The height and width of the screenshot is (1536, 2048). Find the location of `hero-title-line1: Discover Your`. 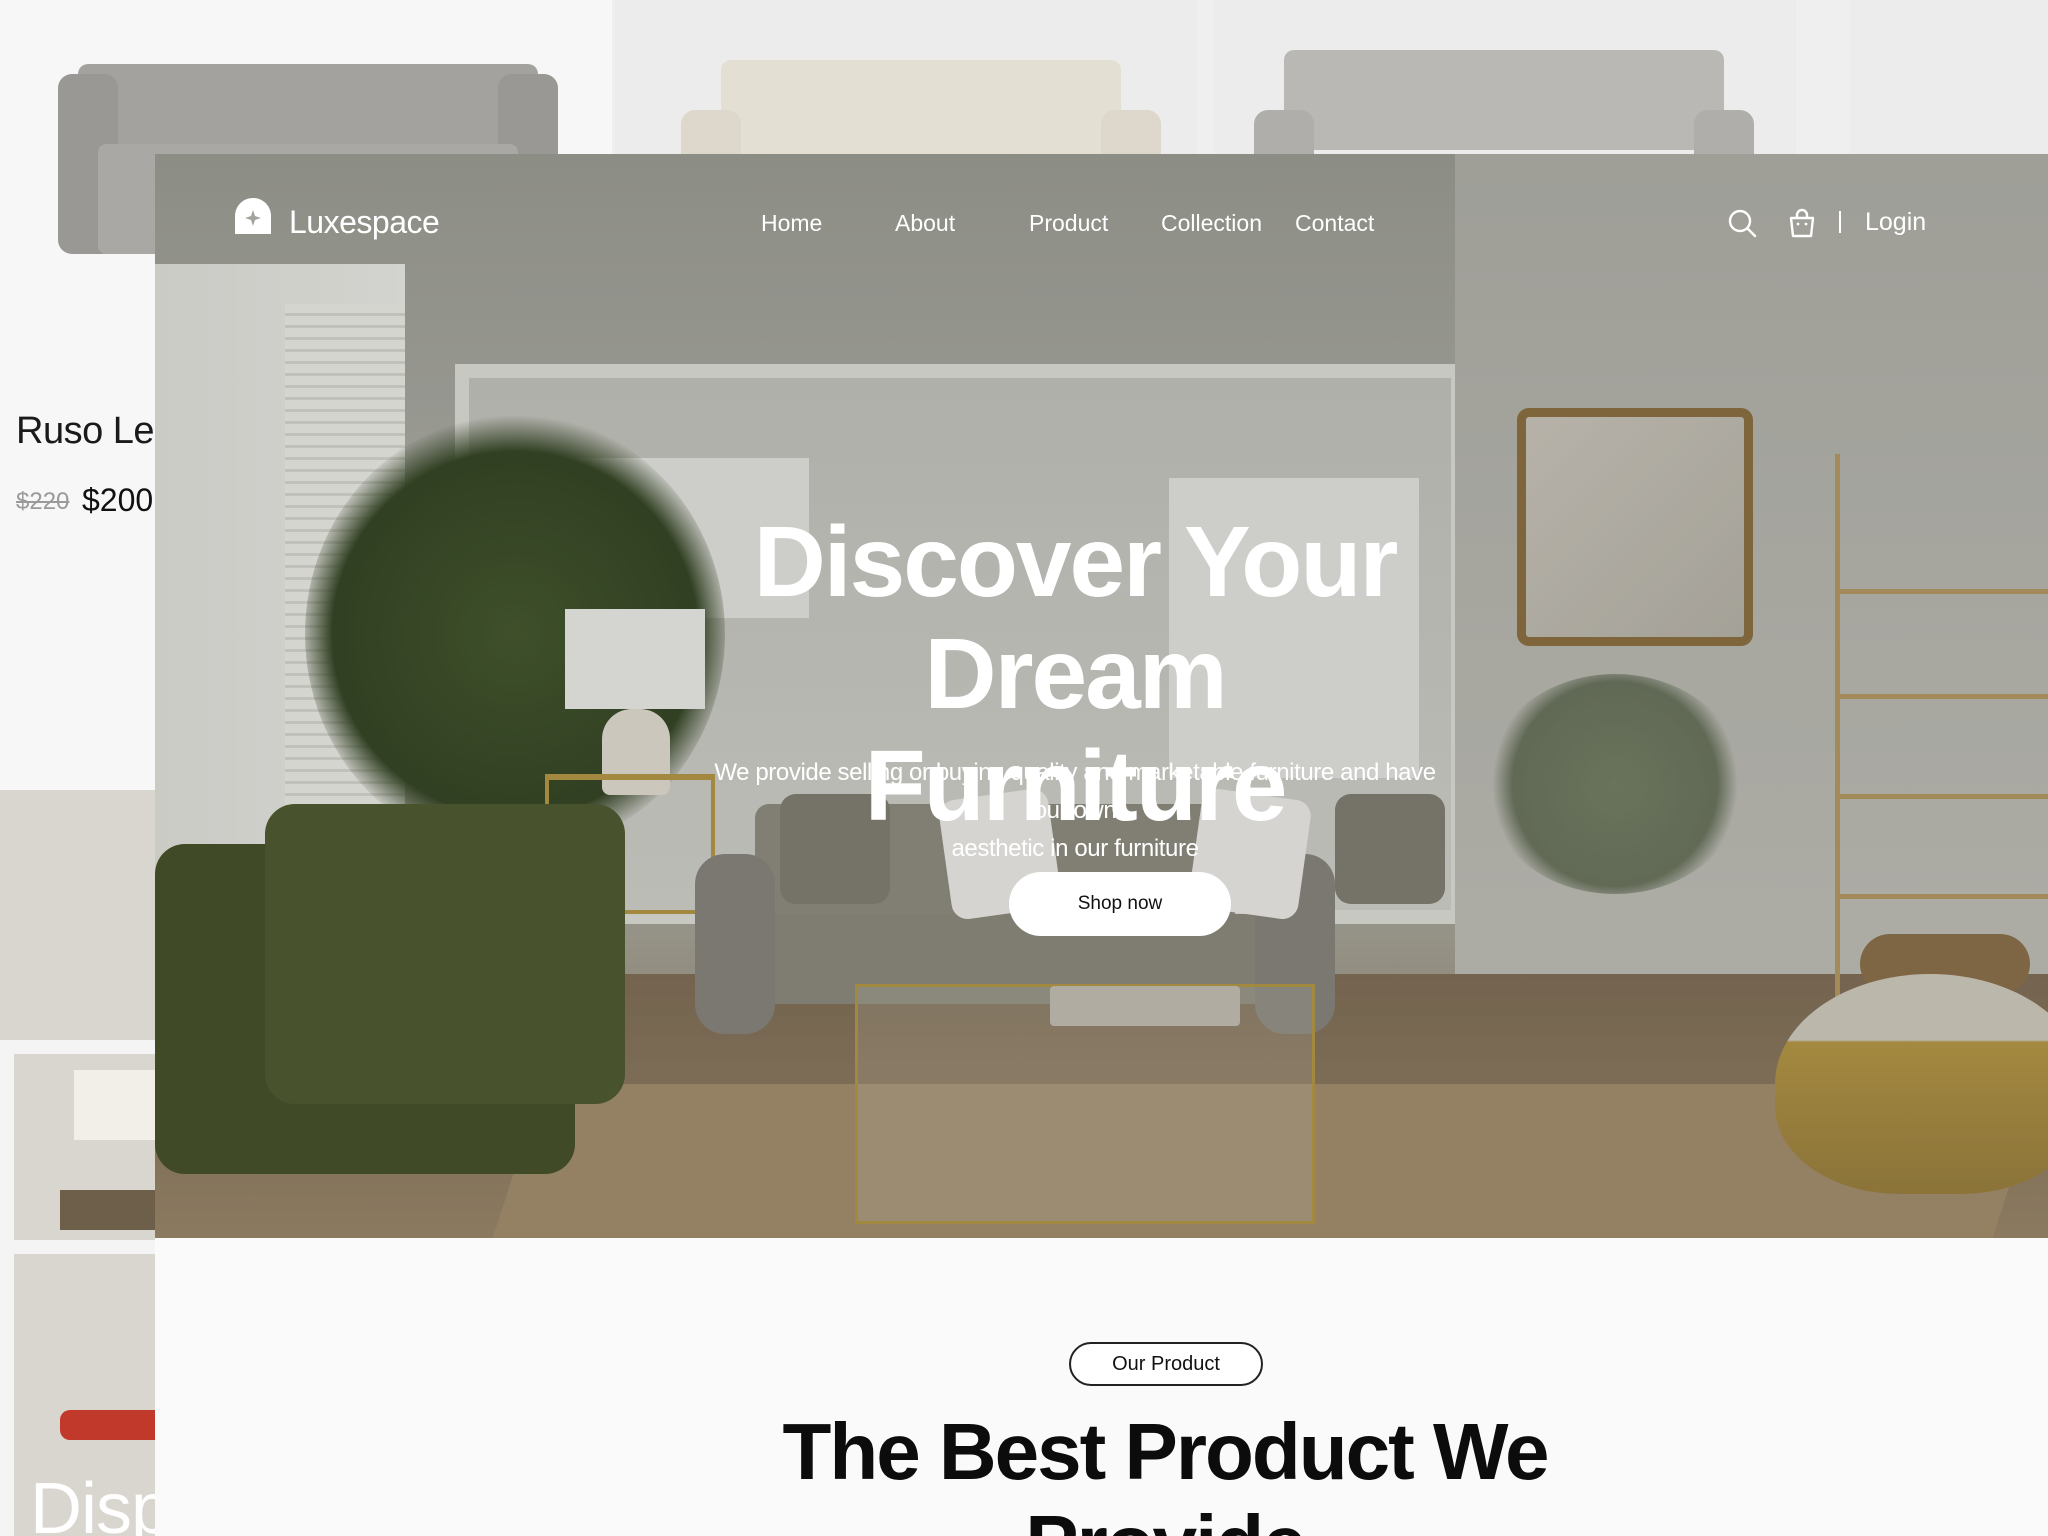

hero-title-line1: Discover Your is located at coordinates (1076, 562).